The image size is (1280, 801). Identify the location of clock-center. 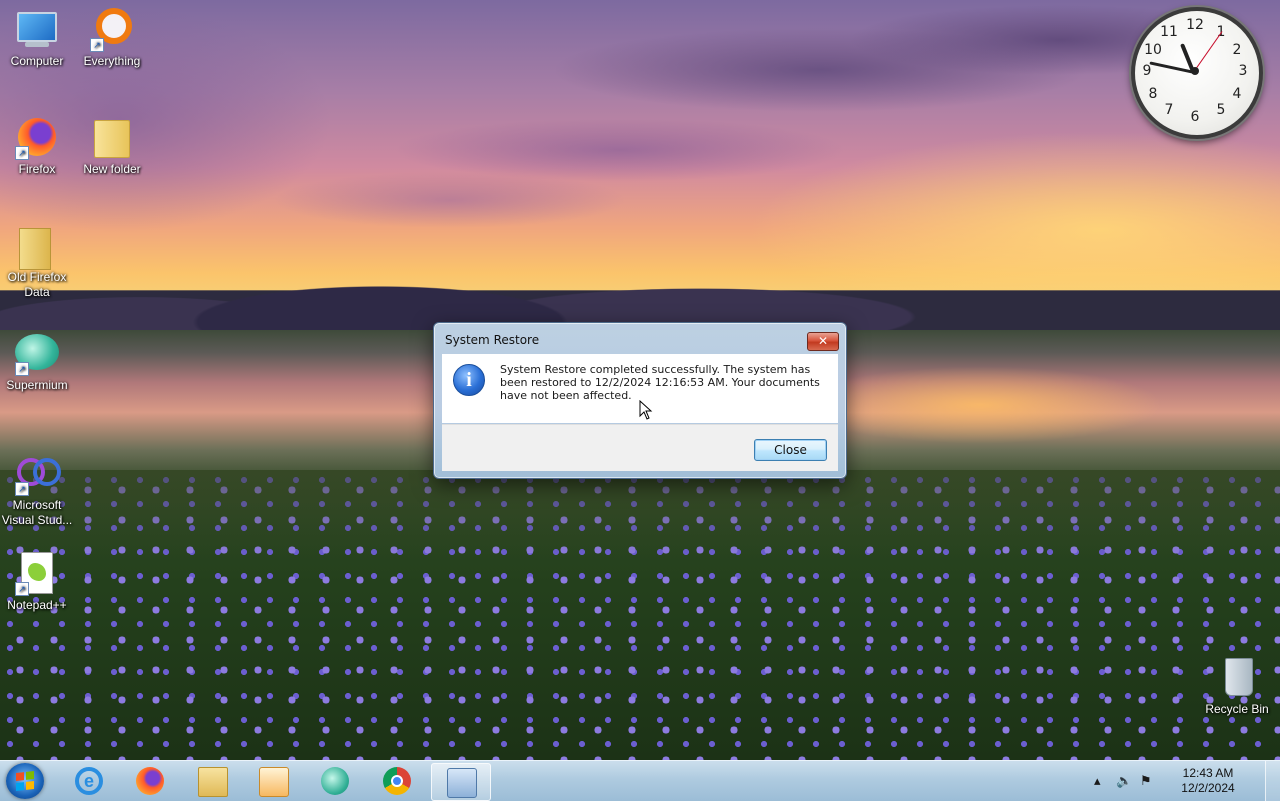
(1195, 71).